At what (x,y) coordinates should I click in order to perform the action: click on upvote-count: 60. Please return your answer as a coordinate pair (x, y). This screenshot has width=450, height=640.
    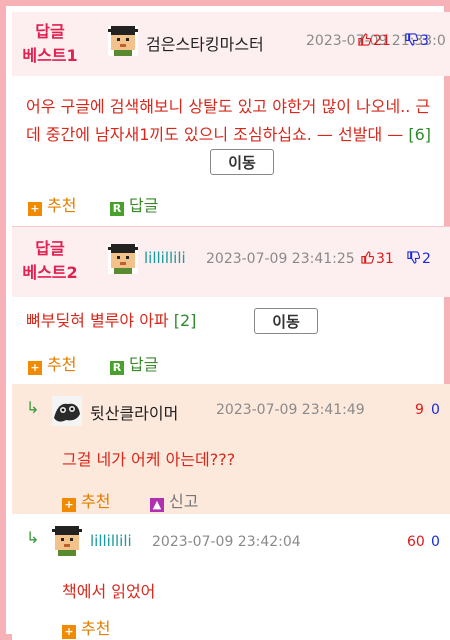
    Looking at the image, I should click on (416, 542).